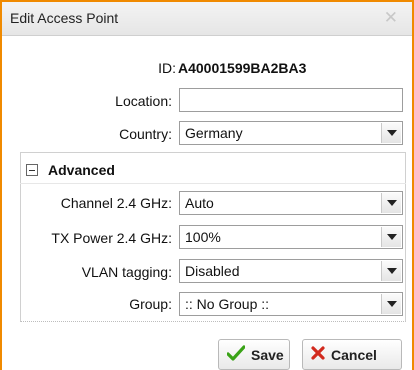 This screenshot has height=370, width=414. I want to click on location-label: Location:, so click(143, 101).